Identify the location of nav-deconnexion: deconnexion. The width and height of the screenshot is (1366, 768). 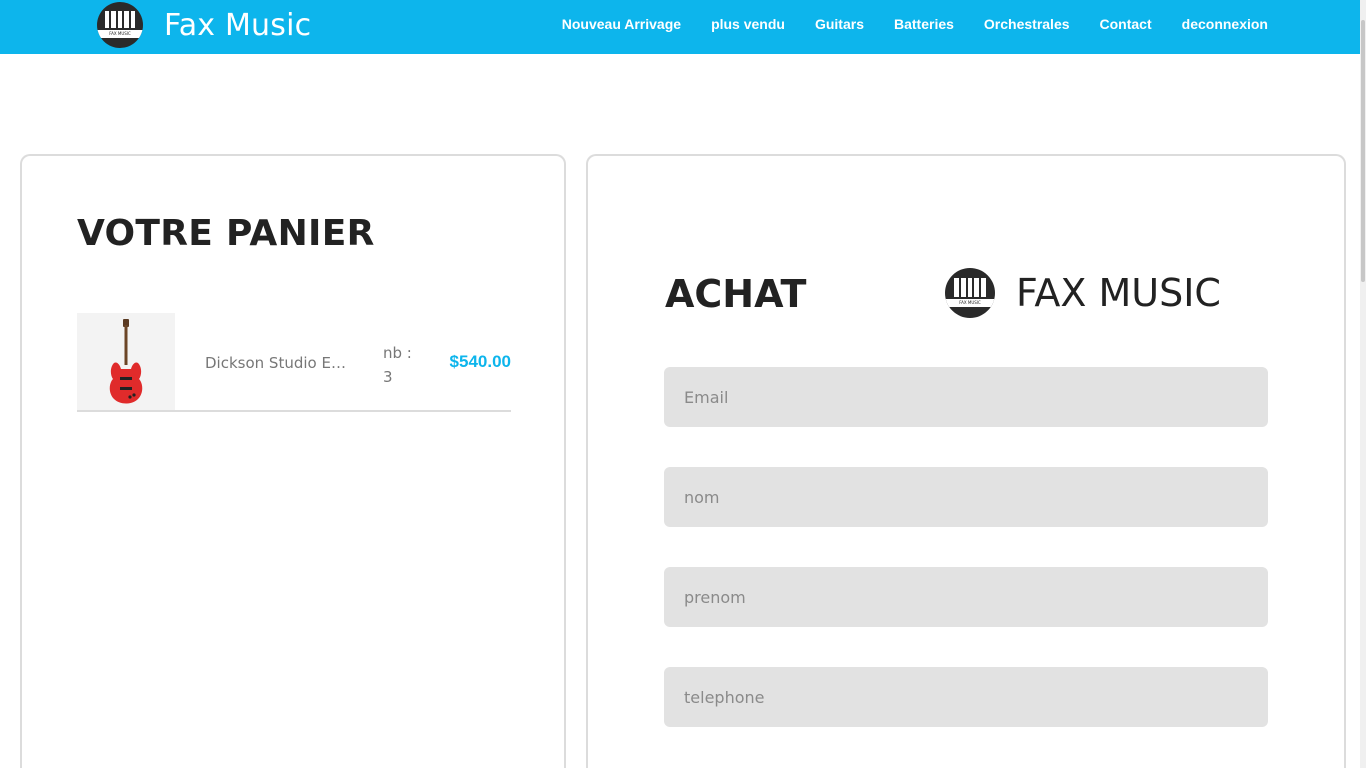
(1225, 24).